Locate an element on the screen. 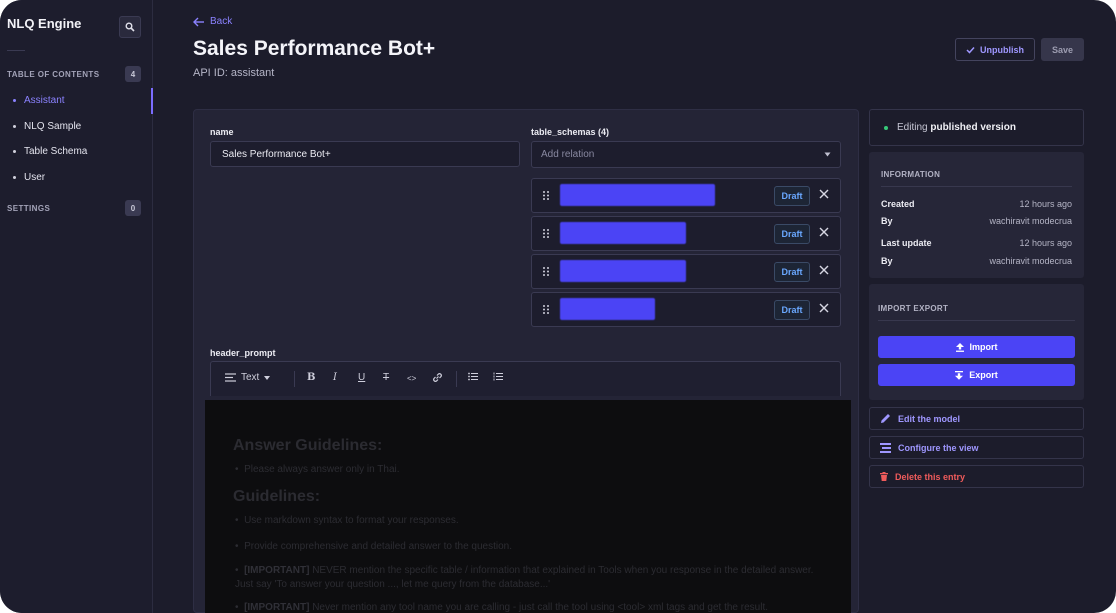 The image size is (1116, 613). page-title: Sales Performance Bot+ is located at coordinates (314, 48).